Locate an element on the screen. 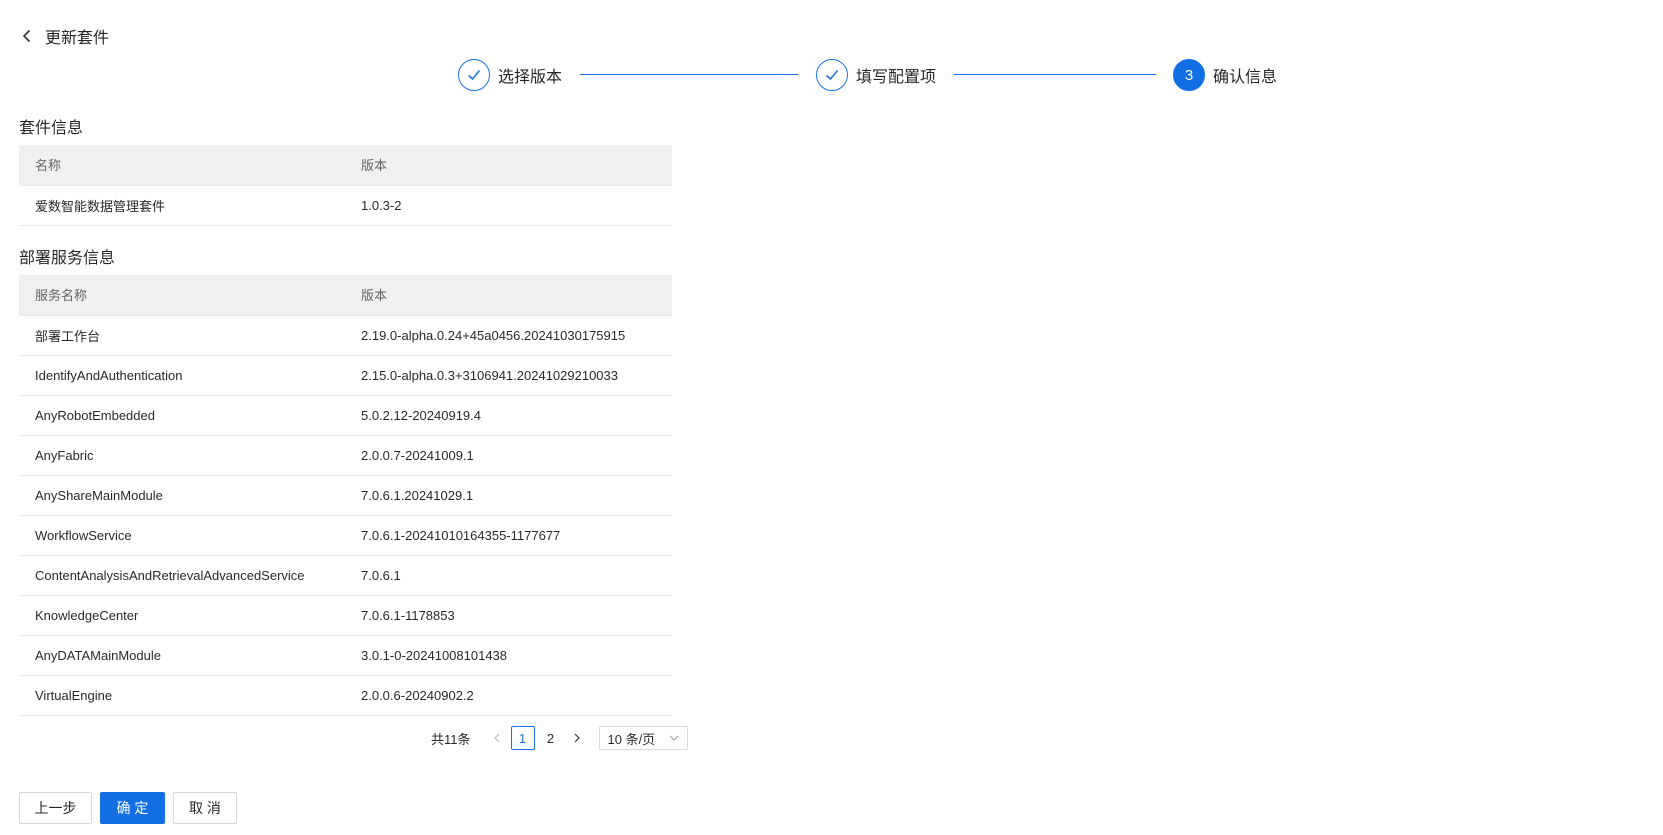  service-name: KnowledgeCenter is located at coordinates (182, 615).